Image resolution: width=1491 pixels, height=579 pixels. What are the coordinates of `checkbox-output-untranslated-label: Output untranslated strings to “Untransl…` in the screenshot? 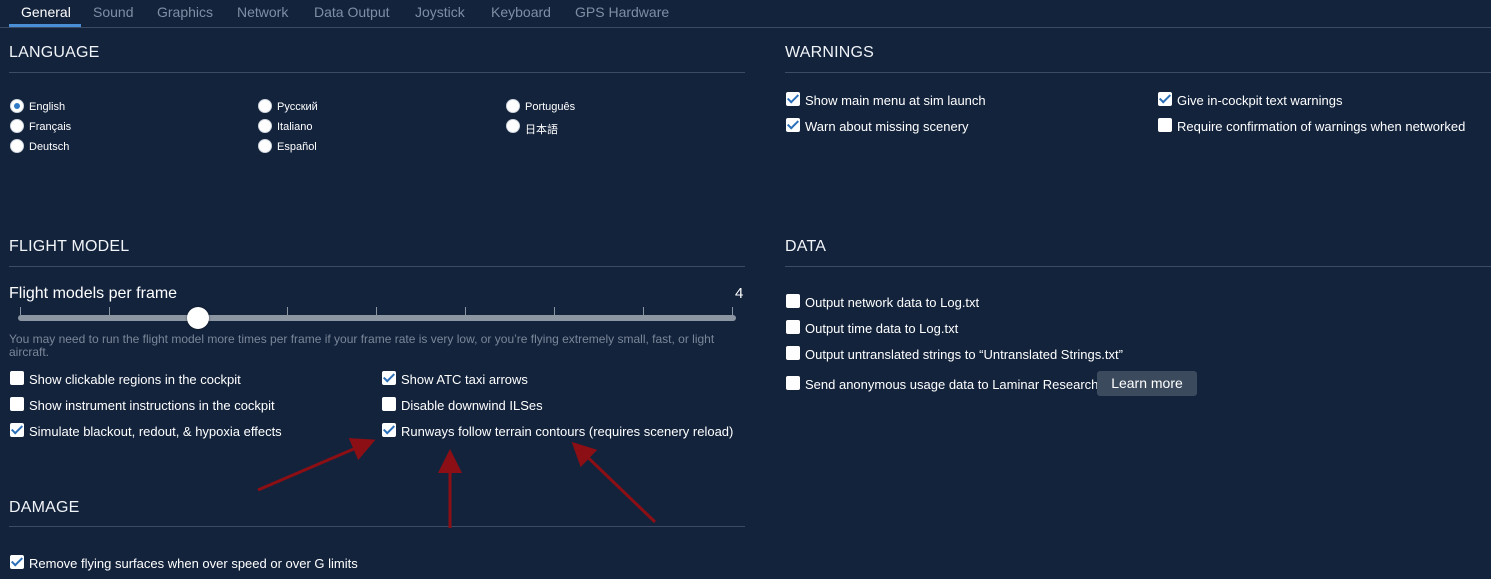 It's located at (964, 354).